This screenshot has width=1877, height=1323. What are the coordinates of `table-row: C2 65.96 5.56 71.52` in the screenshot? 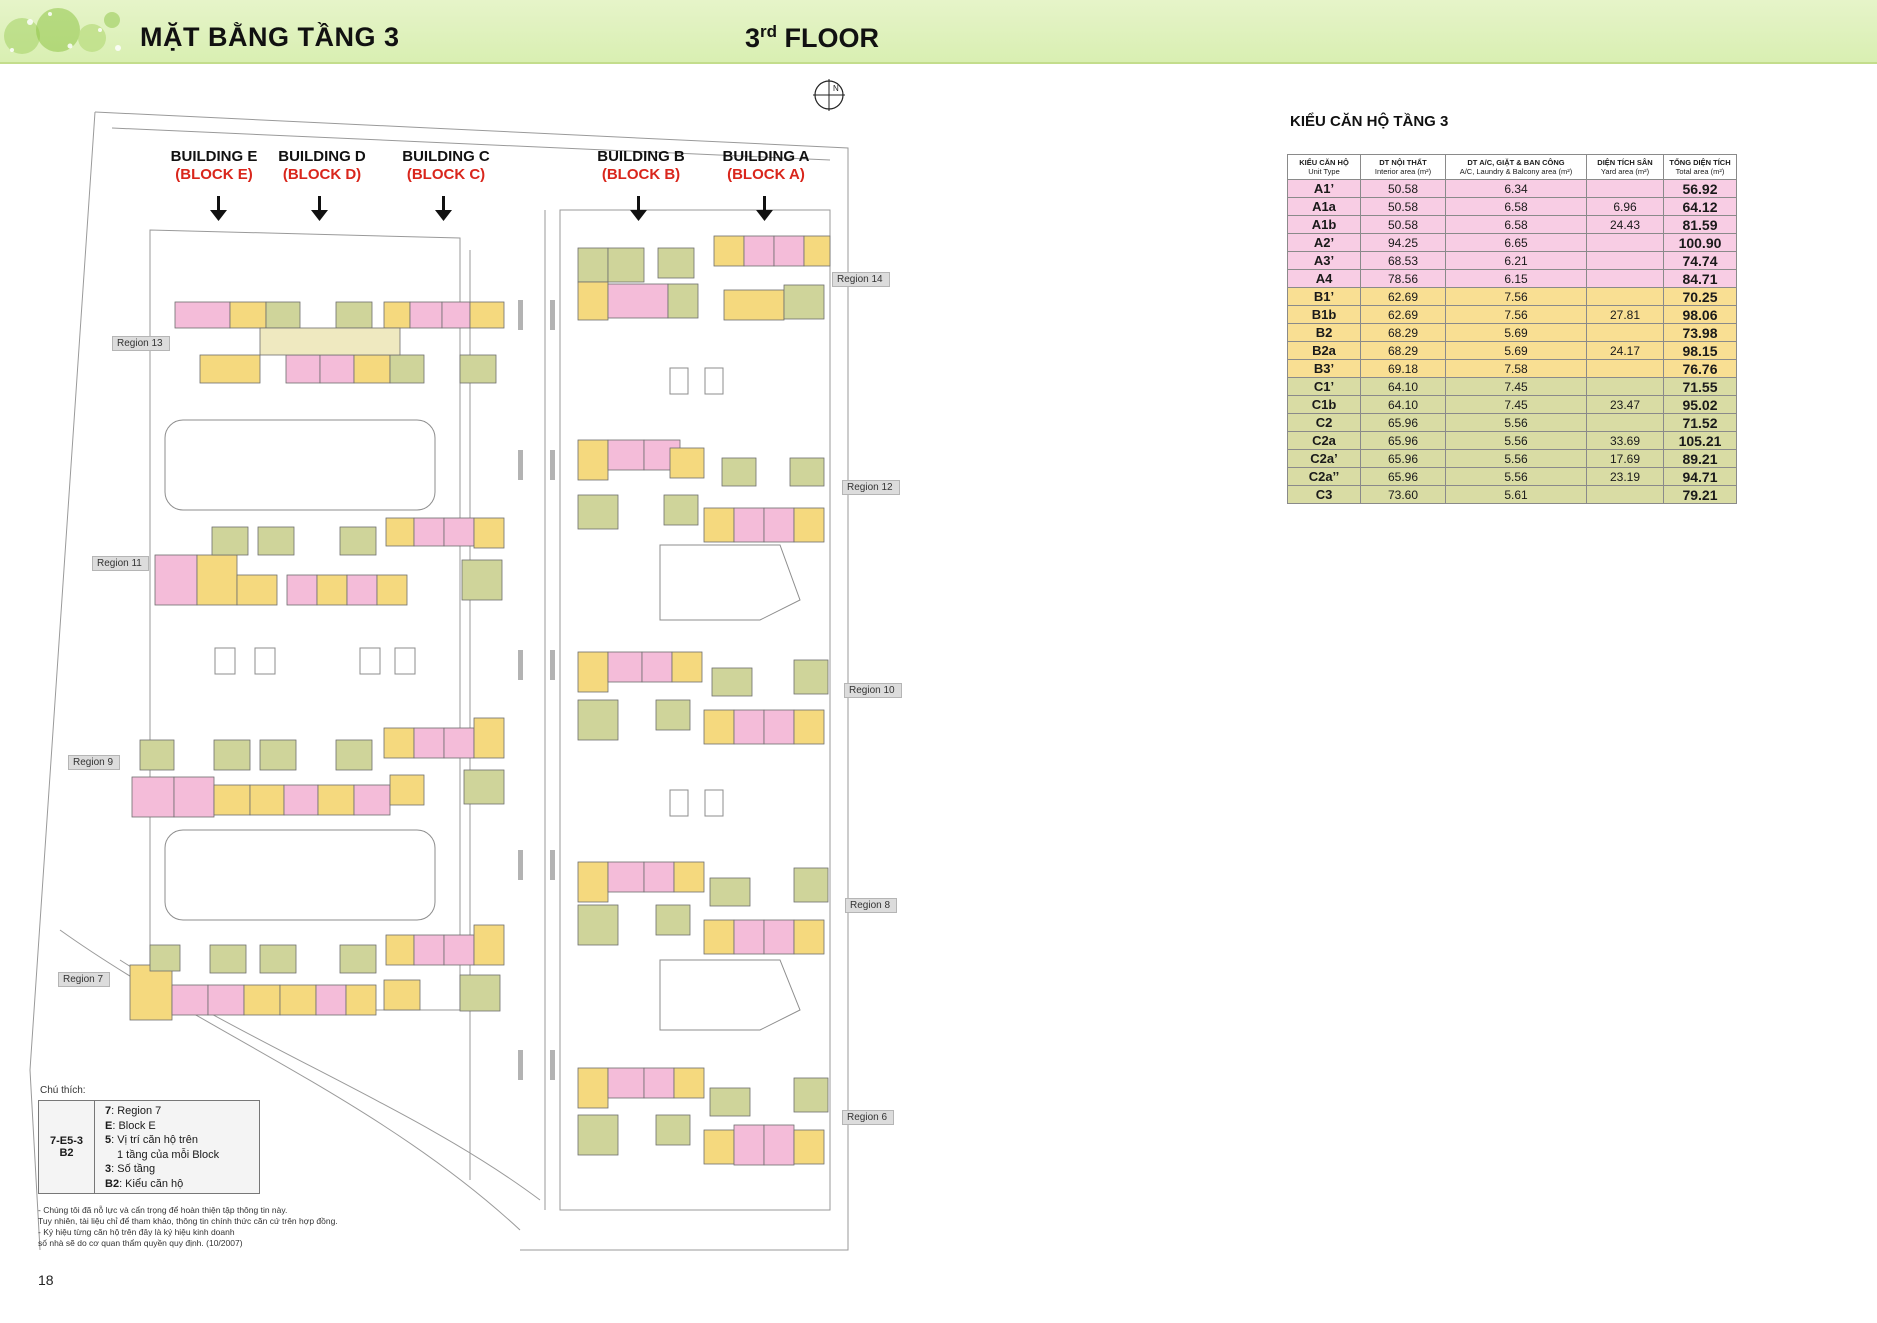 It's located at (1512, 422).